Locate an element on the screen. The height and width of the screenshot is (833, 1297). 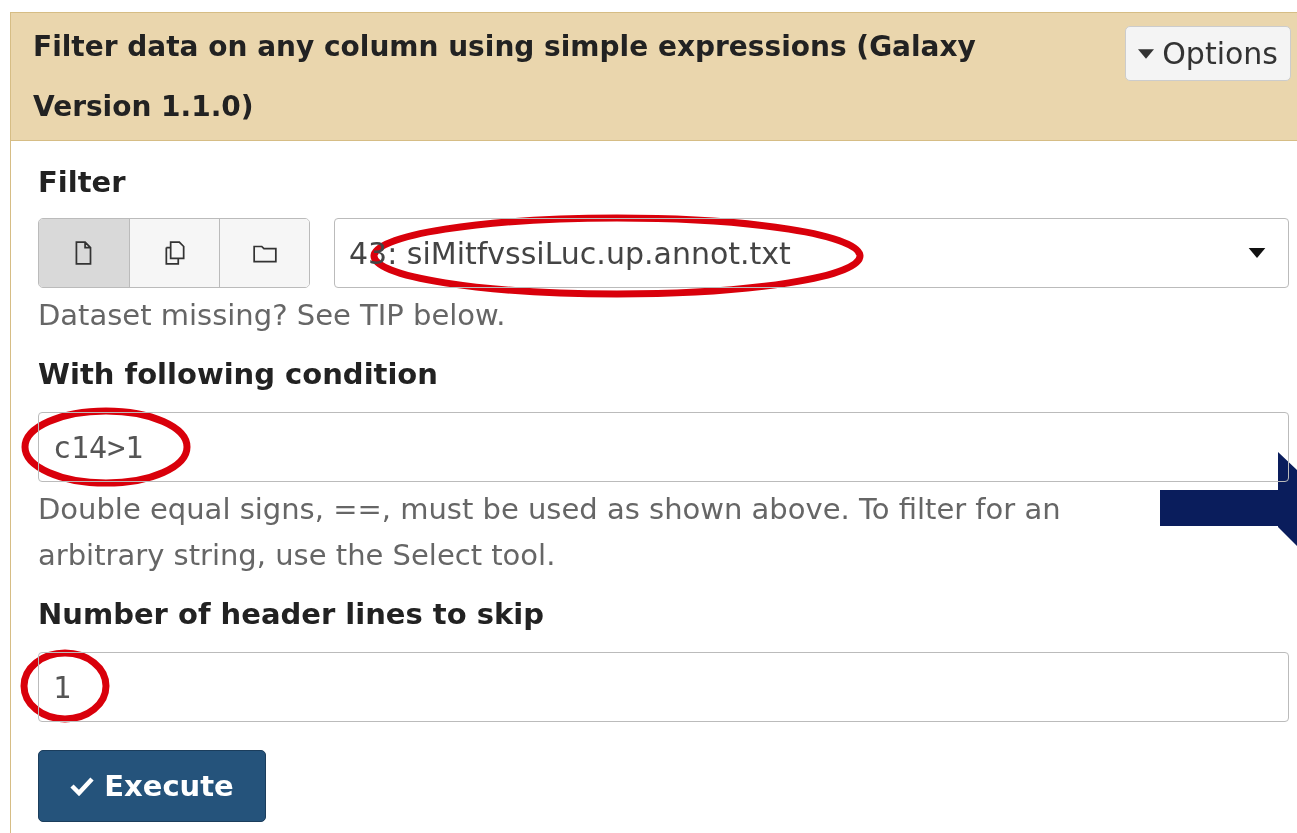
checkmark-icon is located at coordinates (82, 786).